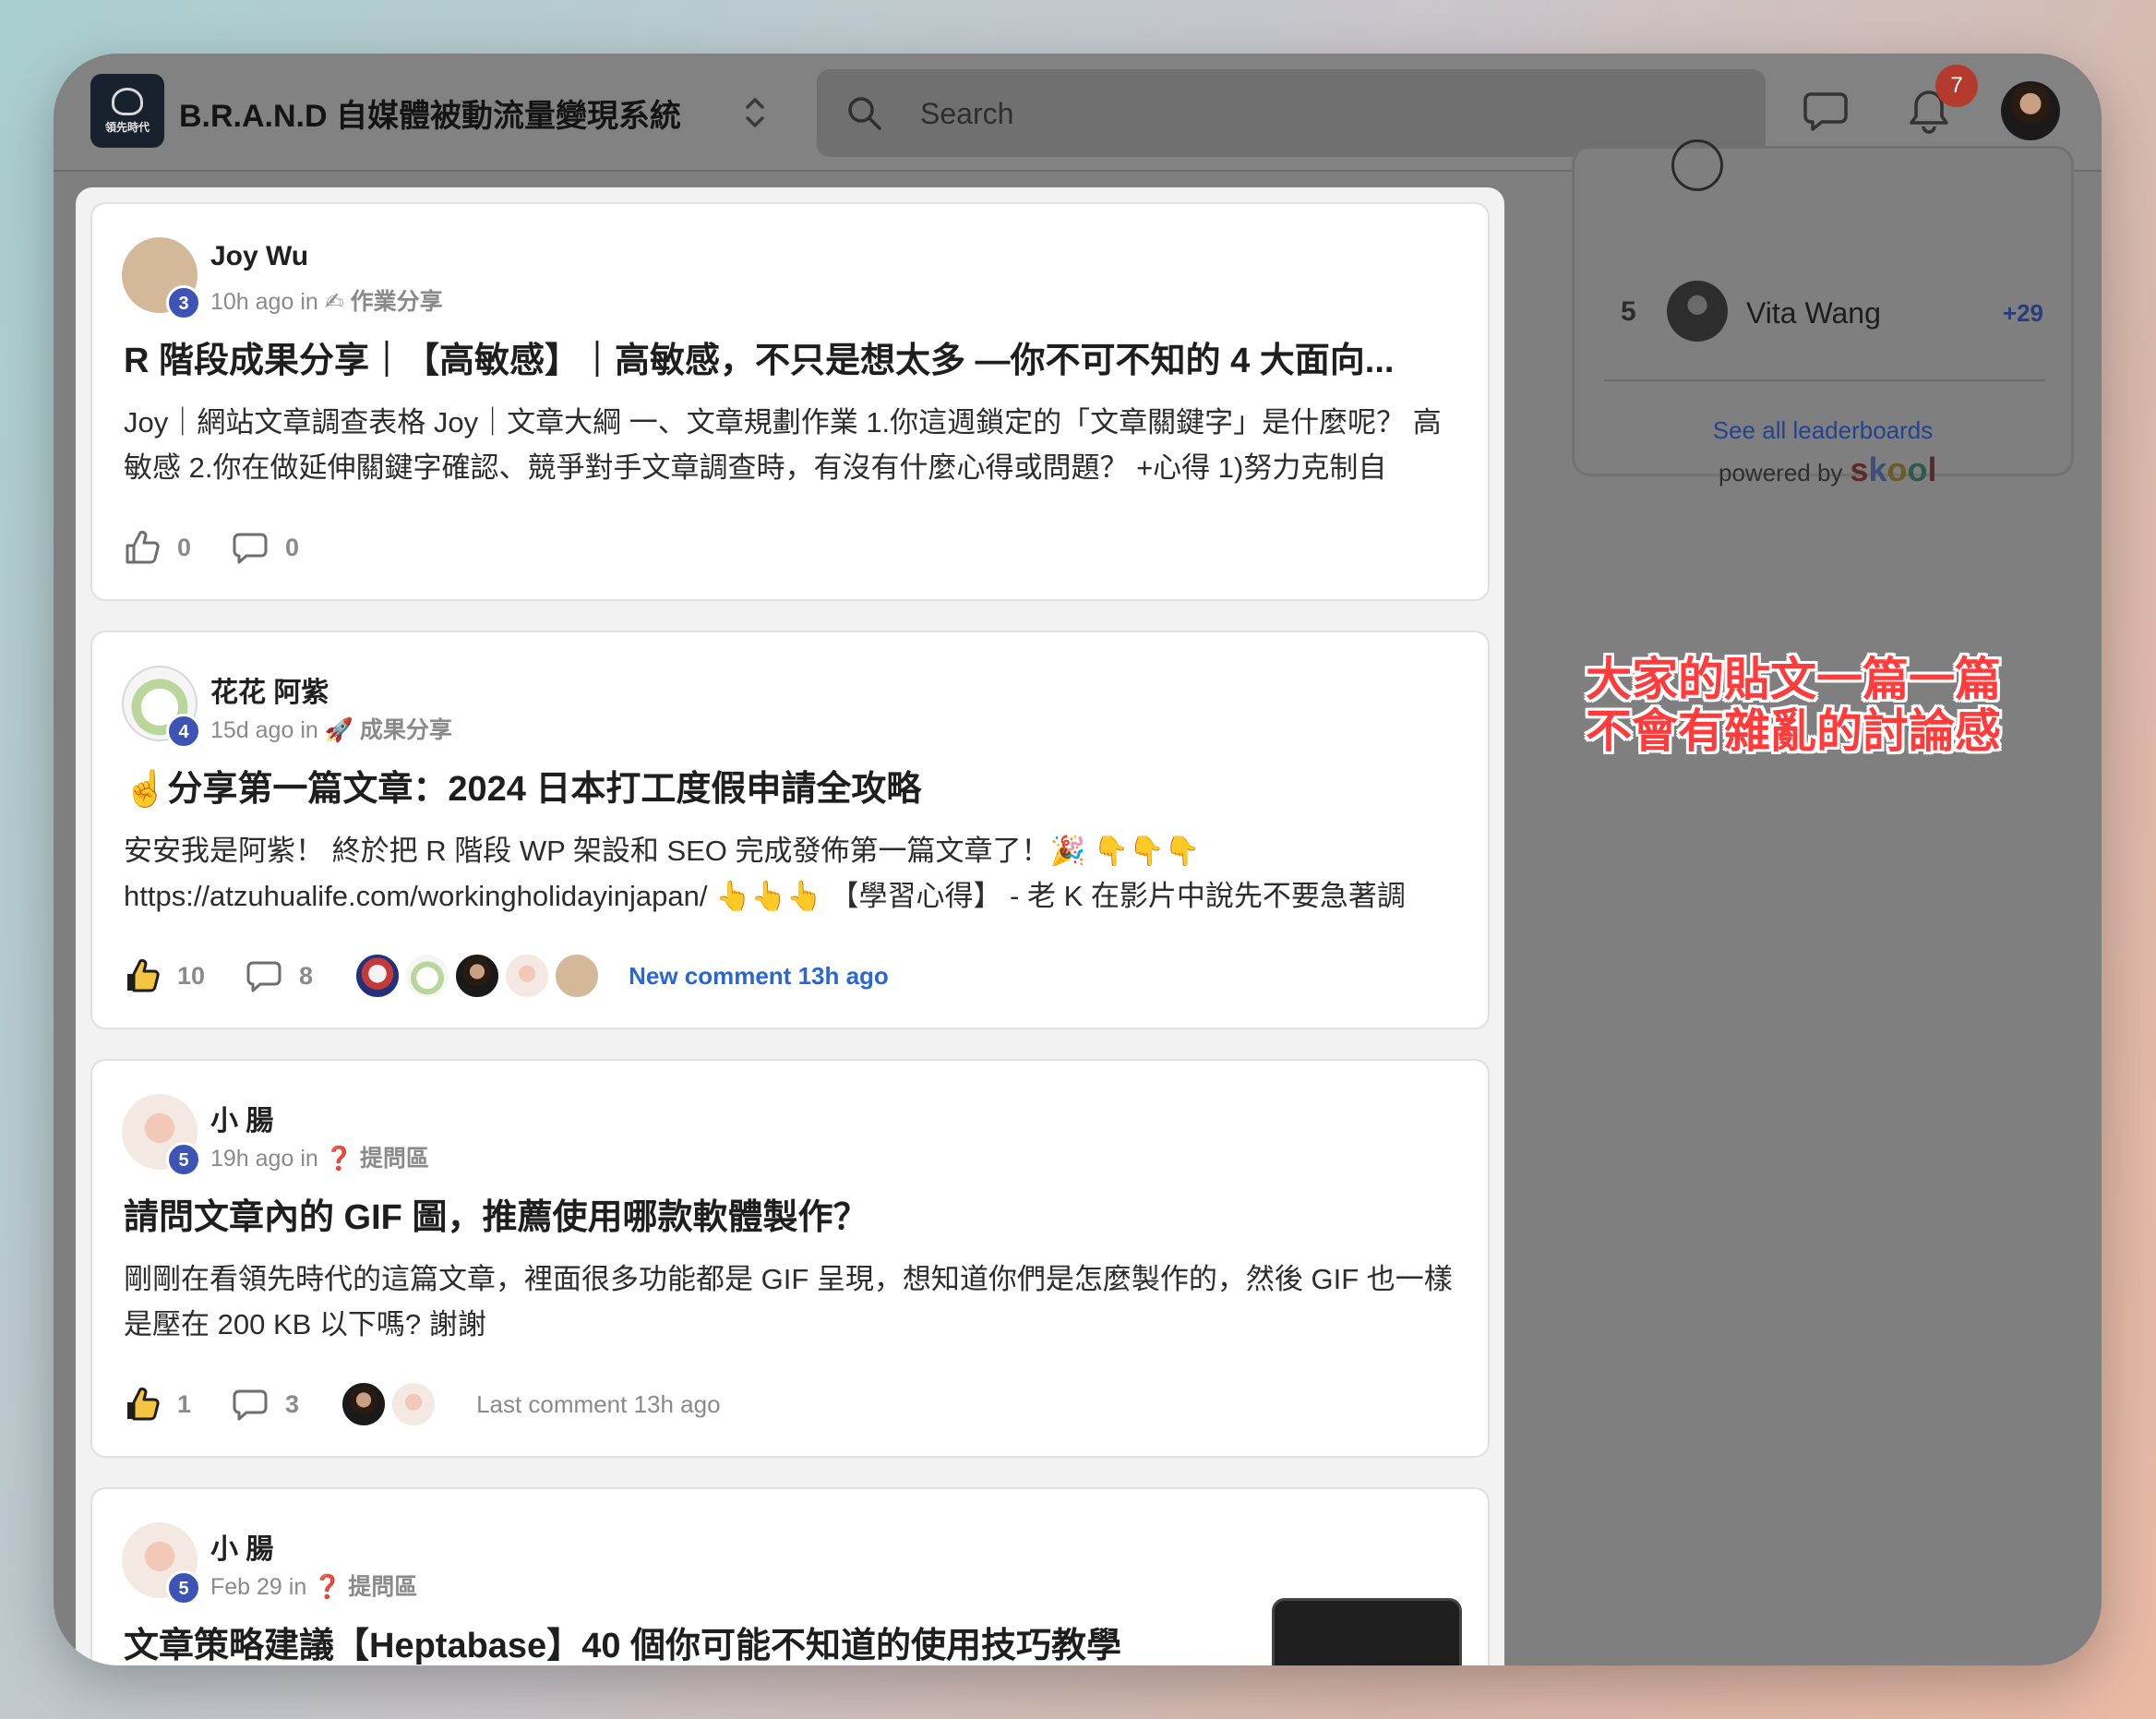 The width and height of the screenshot is (2156, 1719). What do you see at coordinates (142, 548) in the screenshot?
I see `like-icon` at bounding box center [142, 548].